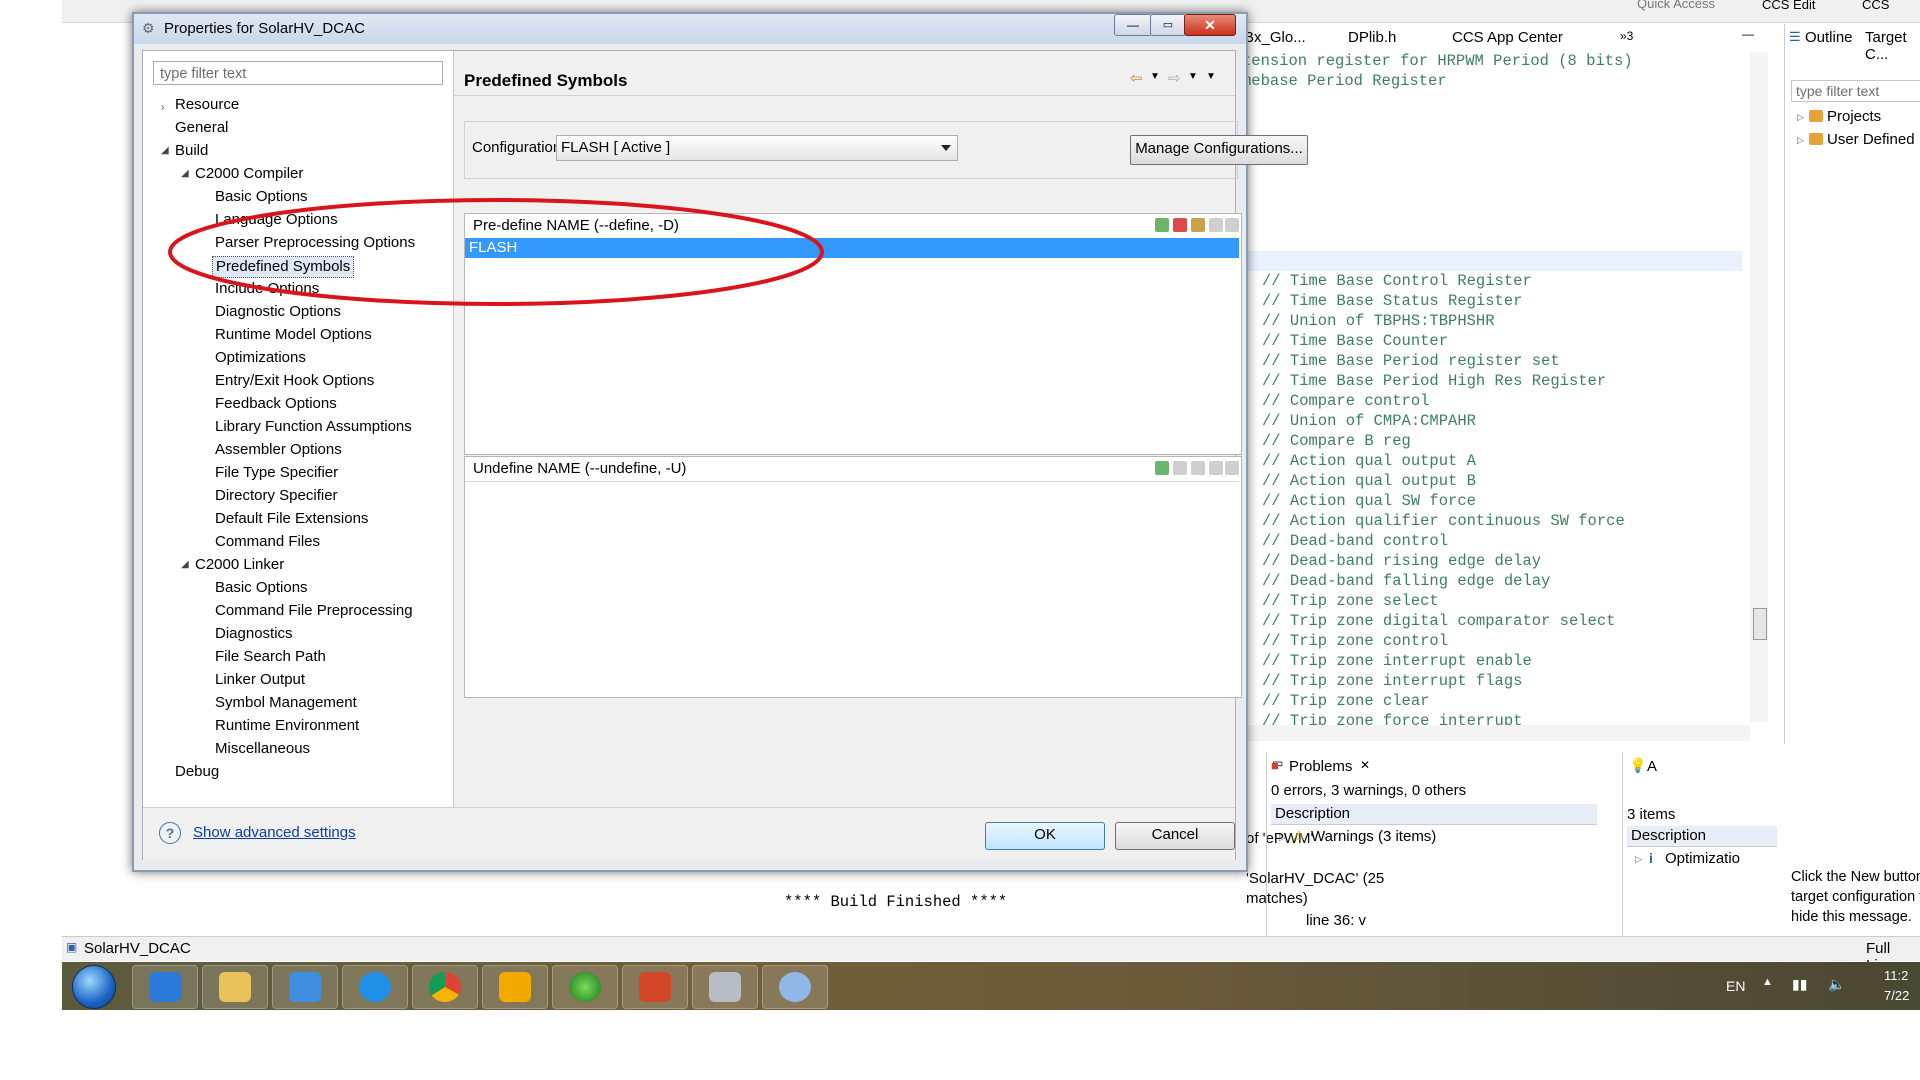 This screenshot has height=1080, width=1920. What do you see at coordinates (197, 772) in the screenshot?
I see `tree-item-debug: Debug` at bounding box center [197, 772].